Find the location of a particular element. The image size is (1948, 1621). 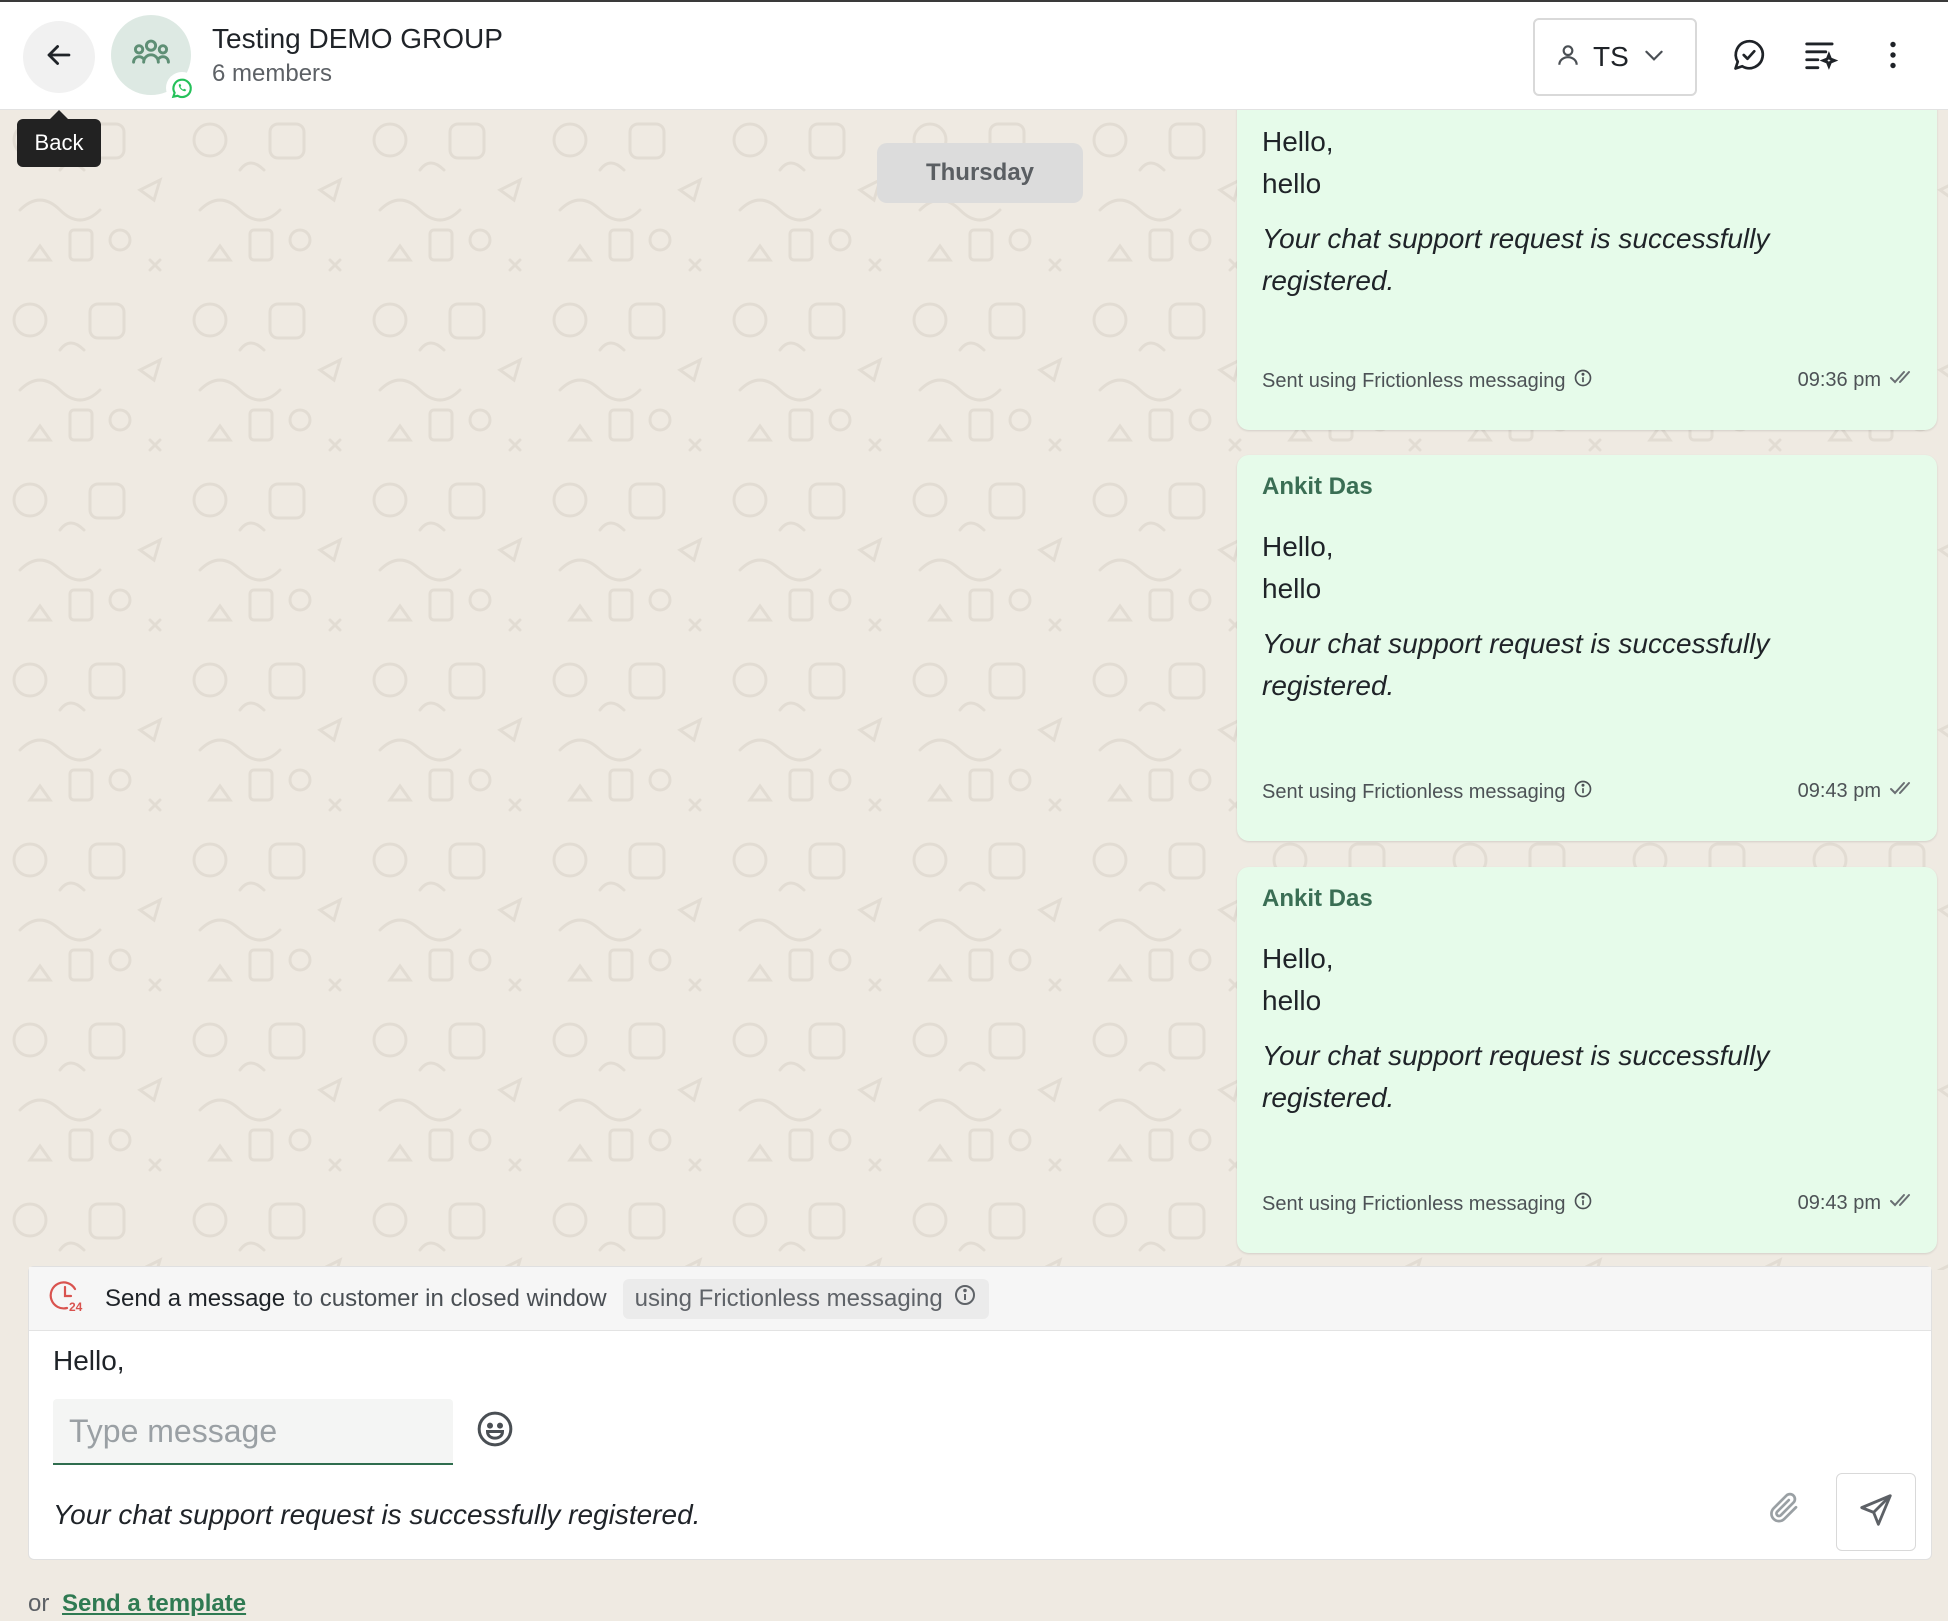

paperclip-icon is located at coordinates (1784, 1510).